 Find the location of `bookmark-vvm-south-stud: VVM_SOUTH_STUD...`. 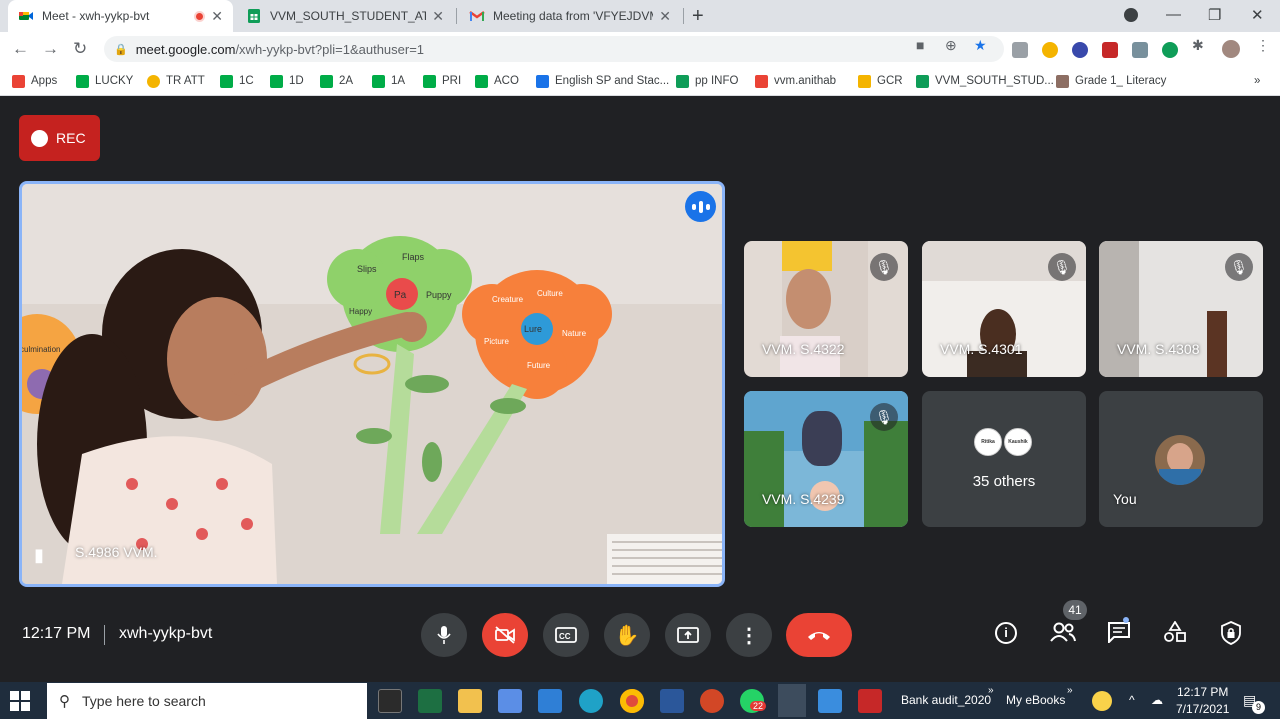

bookmark-vvm-south-stud: VVM_SOUTH_STUD... is located at coordinates (985, 81).